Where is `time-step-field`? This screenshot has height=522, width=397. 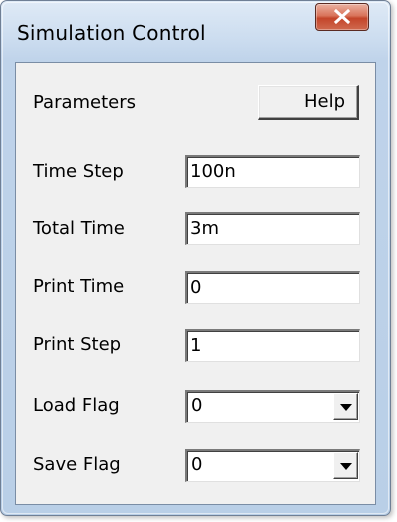 time-step-field is located at coordinates (272, 171).